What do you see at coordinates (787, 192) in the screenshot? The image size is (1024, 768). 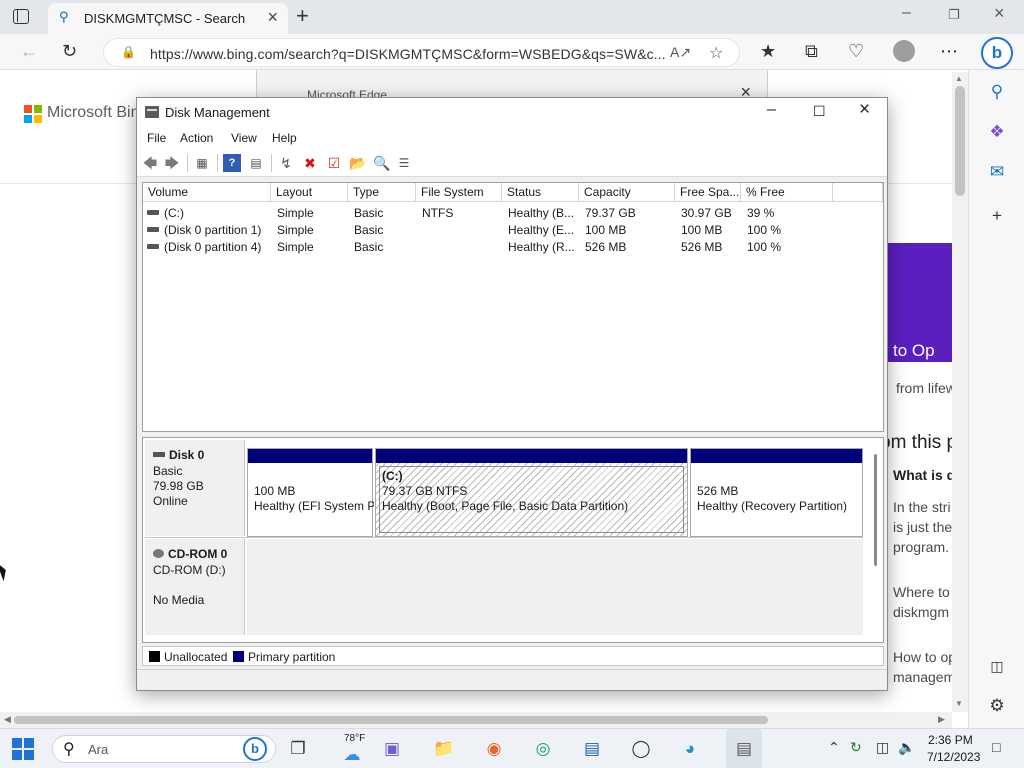 I see `column-header-percent-free: % Free` at bounding box center [787, 192].